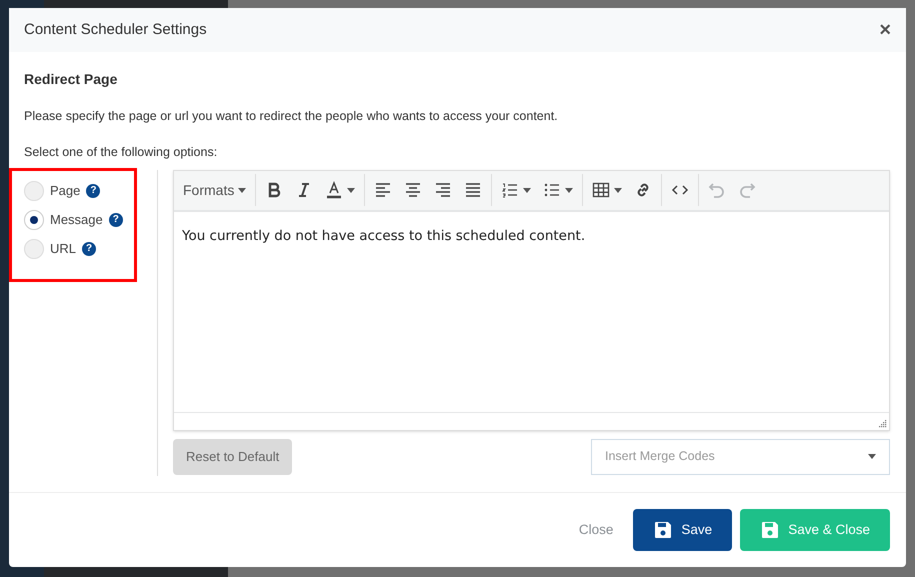 The height and width of the screenshot is (577, 915). Describe the element at coordinates (76, 220) in the screenshot. I see `option-label: Message` at that location.